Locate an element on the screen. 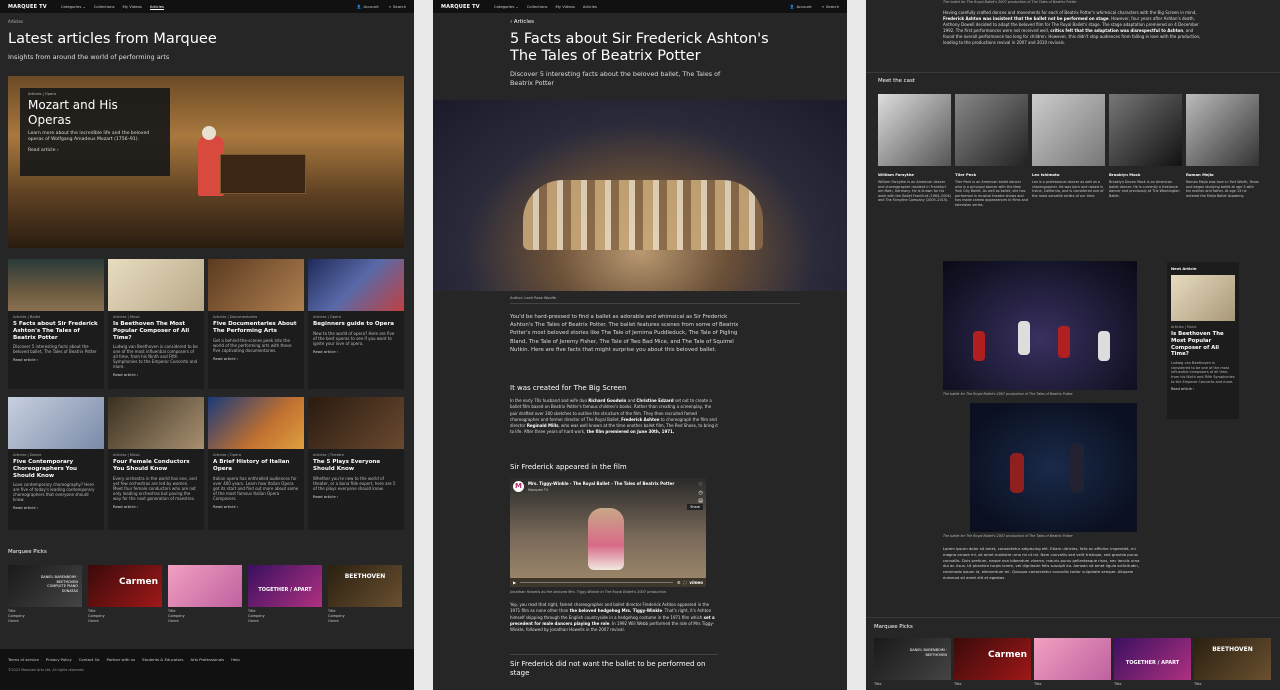  video-channel: Marquee TV is located at coordinates (538, 490).